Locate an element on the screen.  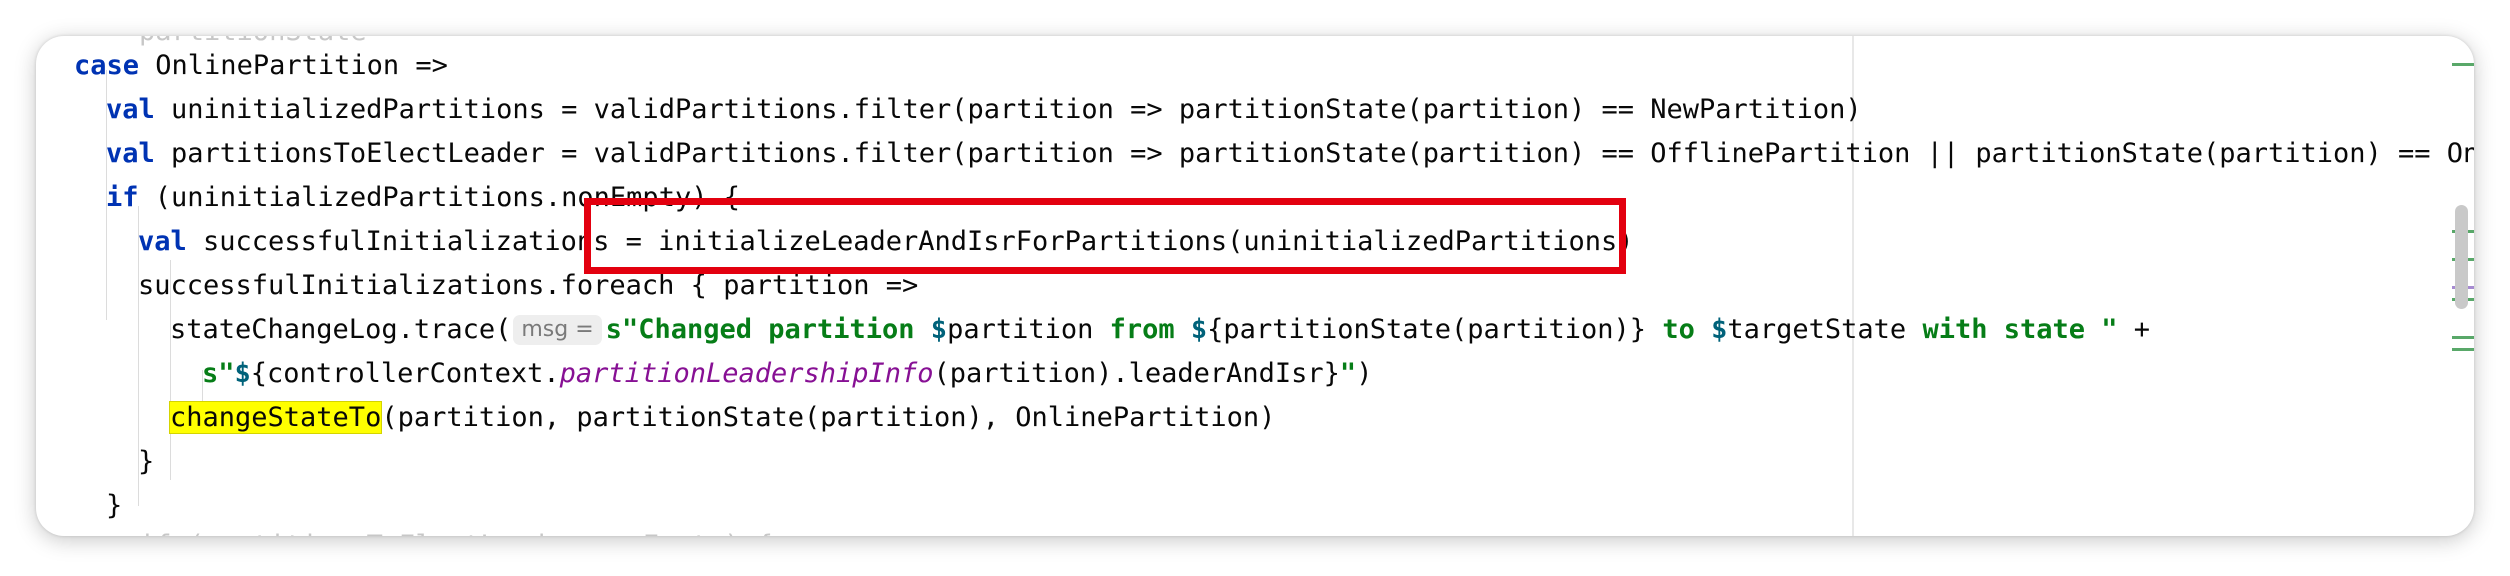
code-line-11: } is located at coordinates (114, 505).